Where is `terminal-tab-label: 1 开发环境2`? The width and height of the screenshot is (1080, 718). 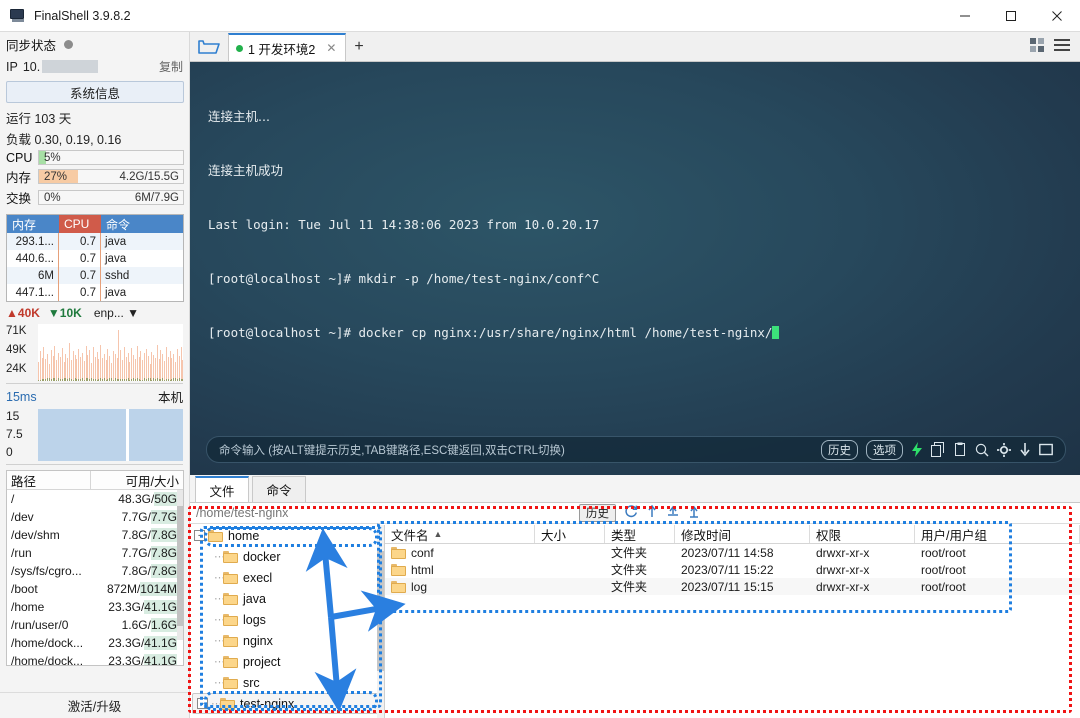 terminal-tab-label: 1 开发环境2 is located at coordinates (282, 49).